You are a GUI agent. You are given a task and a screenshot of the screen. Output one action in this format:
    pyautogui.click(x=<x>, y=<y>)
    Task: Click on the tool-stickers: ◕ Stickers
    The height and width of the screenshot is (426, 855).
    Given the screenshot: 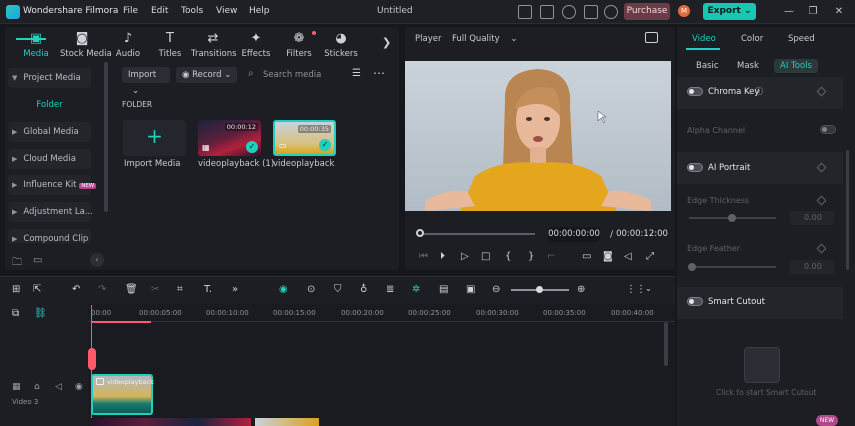 What is the action you would take?
    pyautogui.click(x=341, y=46)
    